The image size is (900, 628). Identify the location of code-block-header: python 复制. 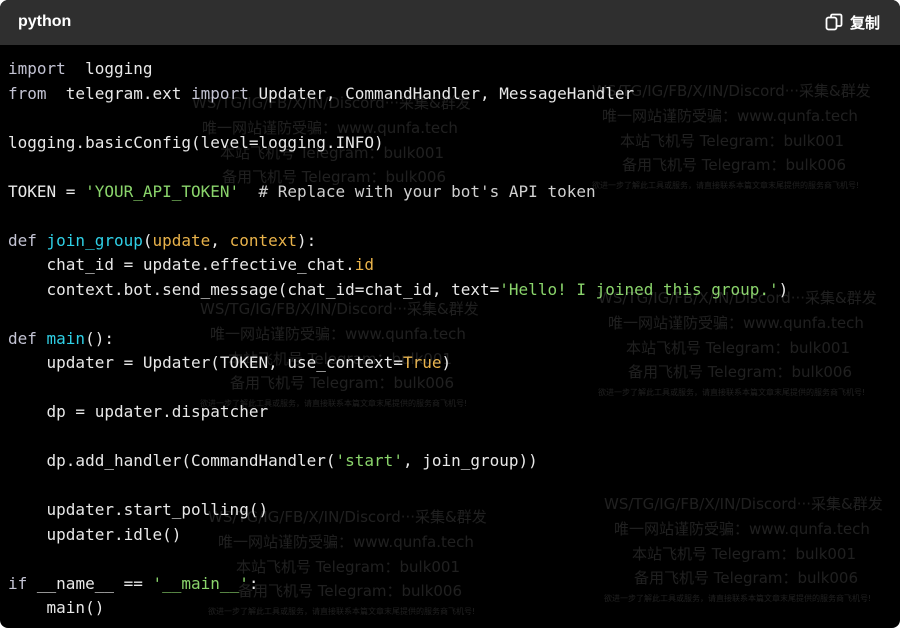
(450, 22).